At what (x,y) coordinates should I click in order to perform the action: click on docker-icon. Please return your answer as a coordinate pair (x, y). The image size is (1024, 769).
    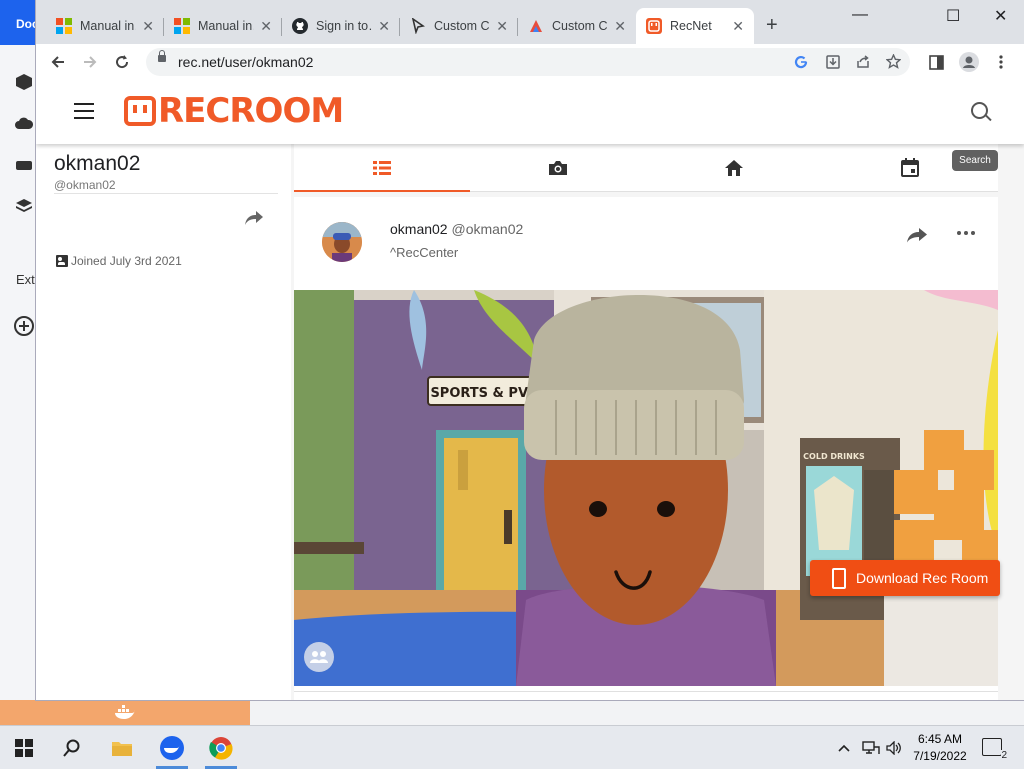
    Looking at the image, I should click on (172, 747).